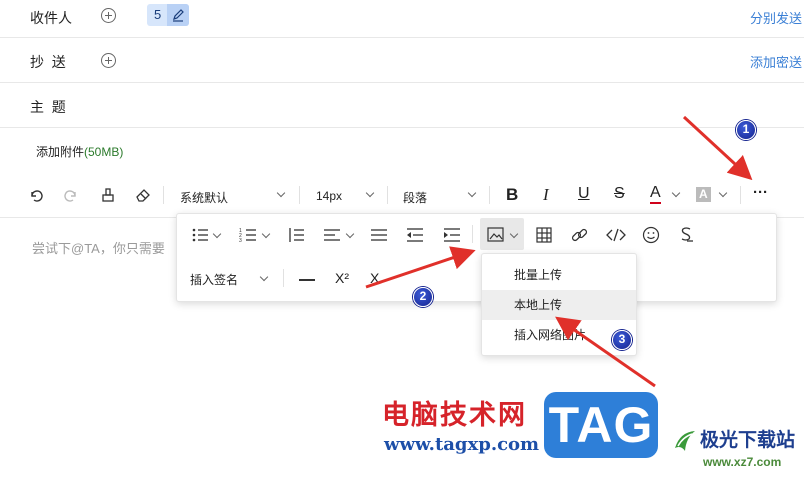 The width and height of the screenshot is (804, 478). What do you see at coordinates (622, 340) in the screenshot?
I see `annotation-badge-3: 3` at bounding box center [622, 340].